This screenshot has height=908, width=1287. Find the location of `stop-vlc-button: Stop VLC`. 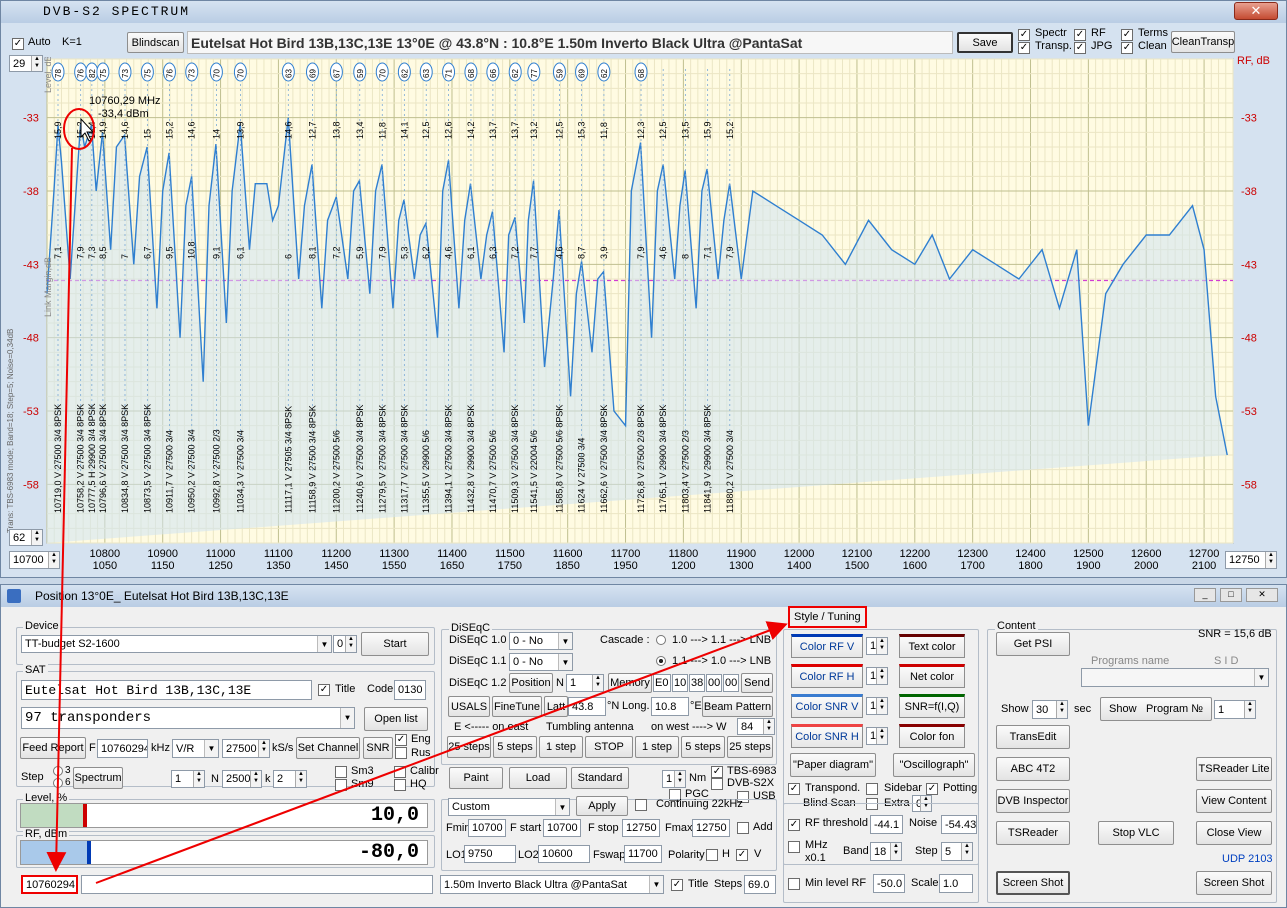

stop-vlc-button: Stop VLC is located at coordinates (1136, 833).